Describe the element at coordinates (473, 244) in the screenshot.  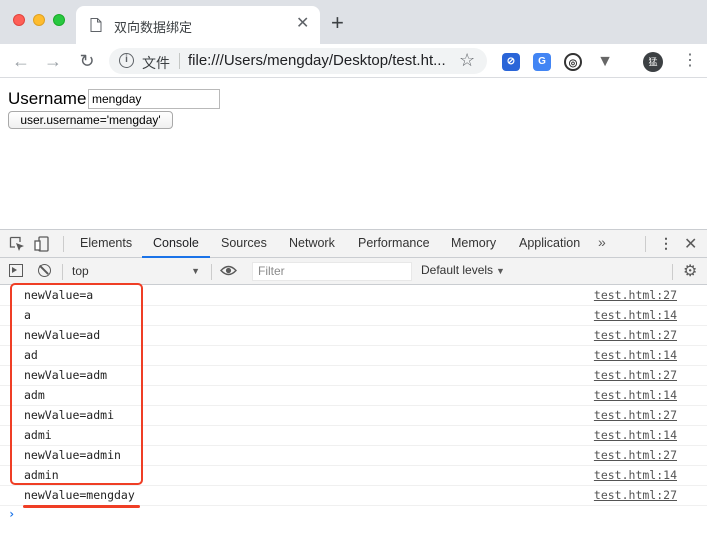
I see `tab-memory: Memory` at that location.